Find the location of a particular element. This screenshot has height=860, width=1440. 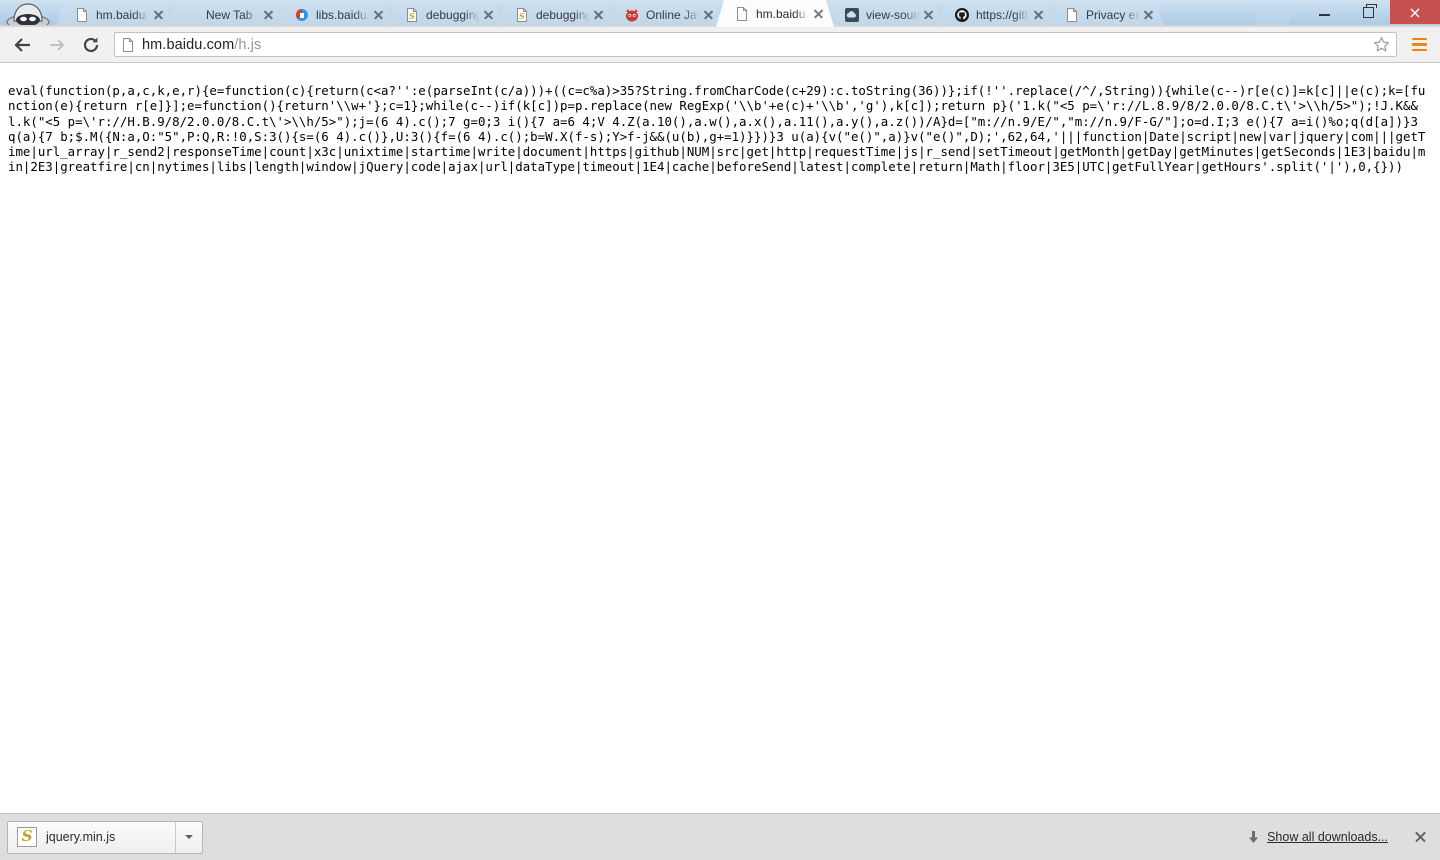

maximize-restore-button is located at coordinates (1368, 12).